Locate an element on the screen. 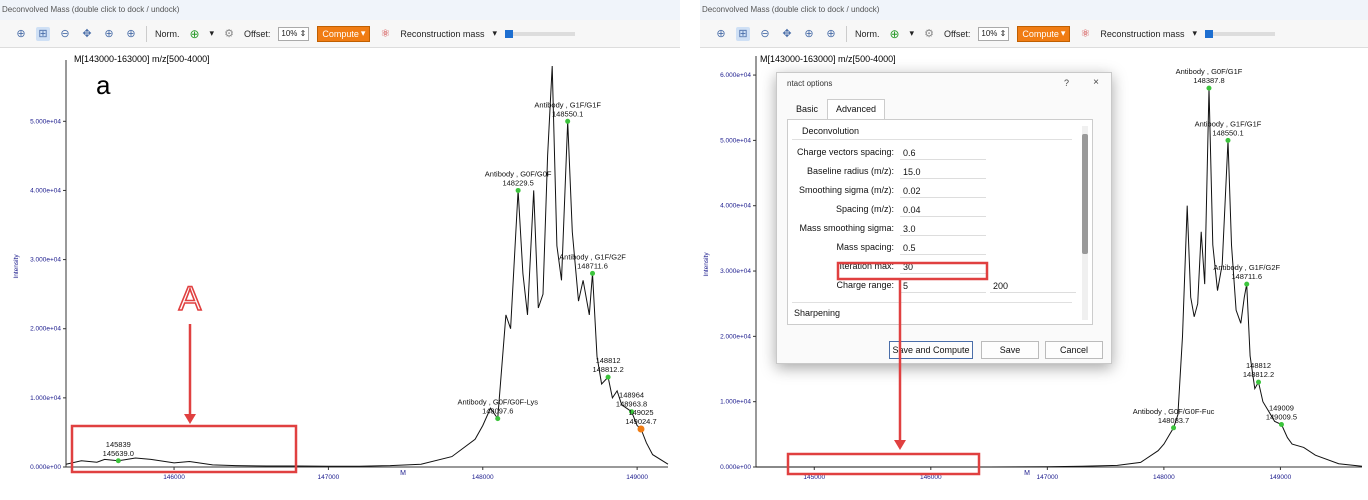 The image size is (1368, 500). peak-value: 149009.5 is located at coordinates (1281, 417).